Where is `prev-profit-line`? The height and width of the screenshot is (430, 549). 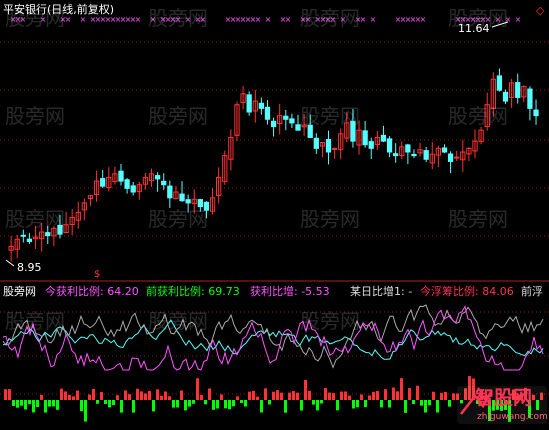 prev-profit-line is located at coordinates (273, 336).